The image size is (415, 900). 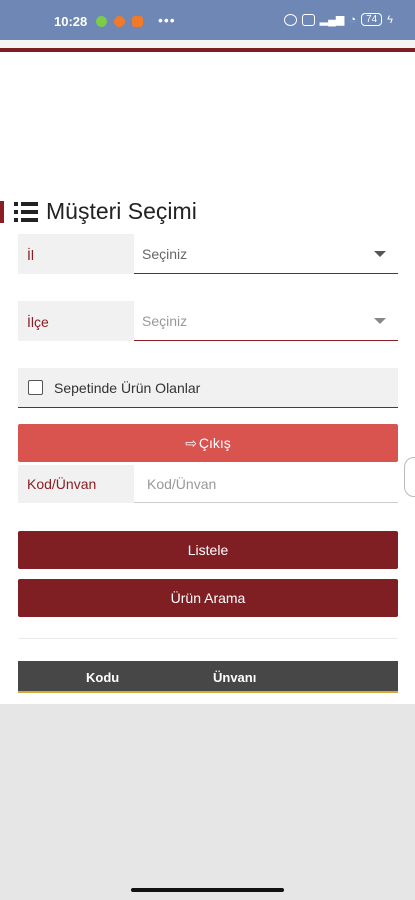 What do you see at coordinates (208, 598) in the screenshot?
I see `product-search-button: Ürün Arama` at bounding box center [208, 598].